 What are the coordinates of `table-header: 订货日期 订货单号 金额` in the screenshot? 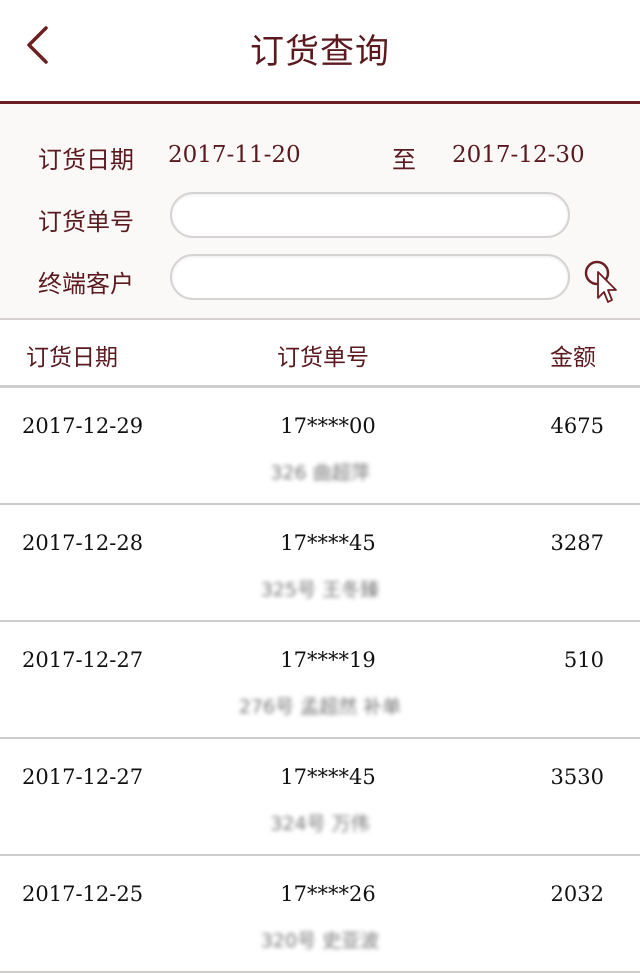 It's located at (320, 354).